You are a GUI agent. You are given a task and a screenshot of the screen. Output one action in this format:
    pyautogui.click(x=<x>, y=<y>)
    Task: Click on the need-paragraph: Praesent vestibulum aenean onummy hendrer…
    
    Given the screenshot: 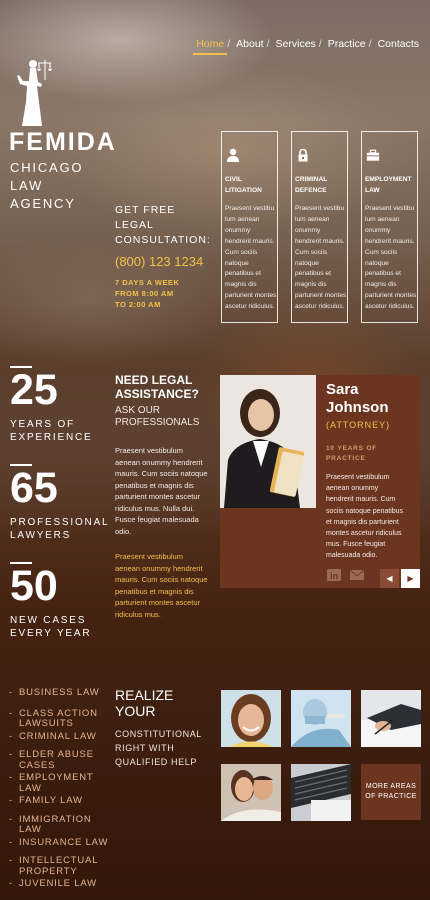 What is the action you would take?
    pyautogui.click(x=161, y=491)
    